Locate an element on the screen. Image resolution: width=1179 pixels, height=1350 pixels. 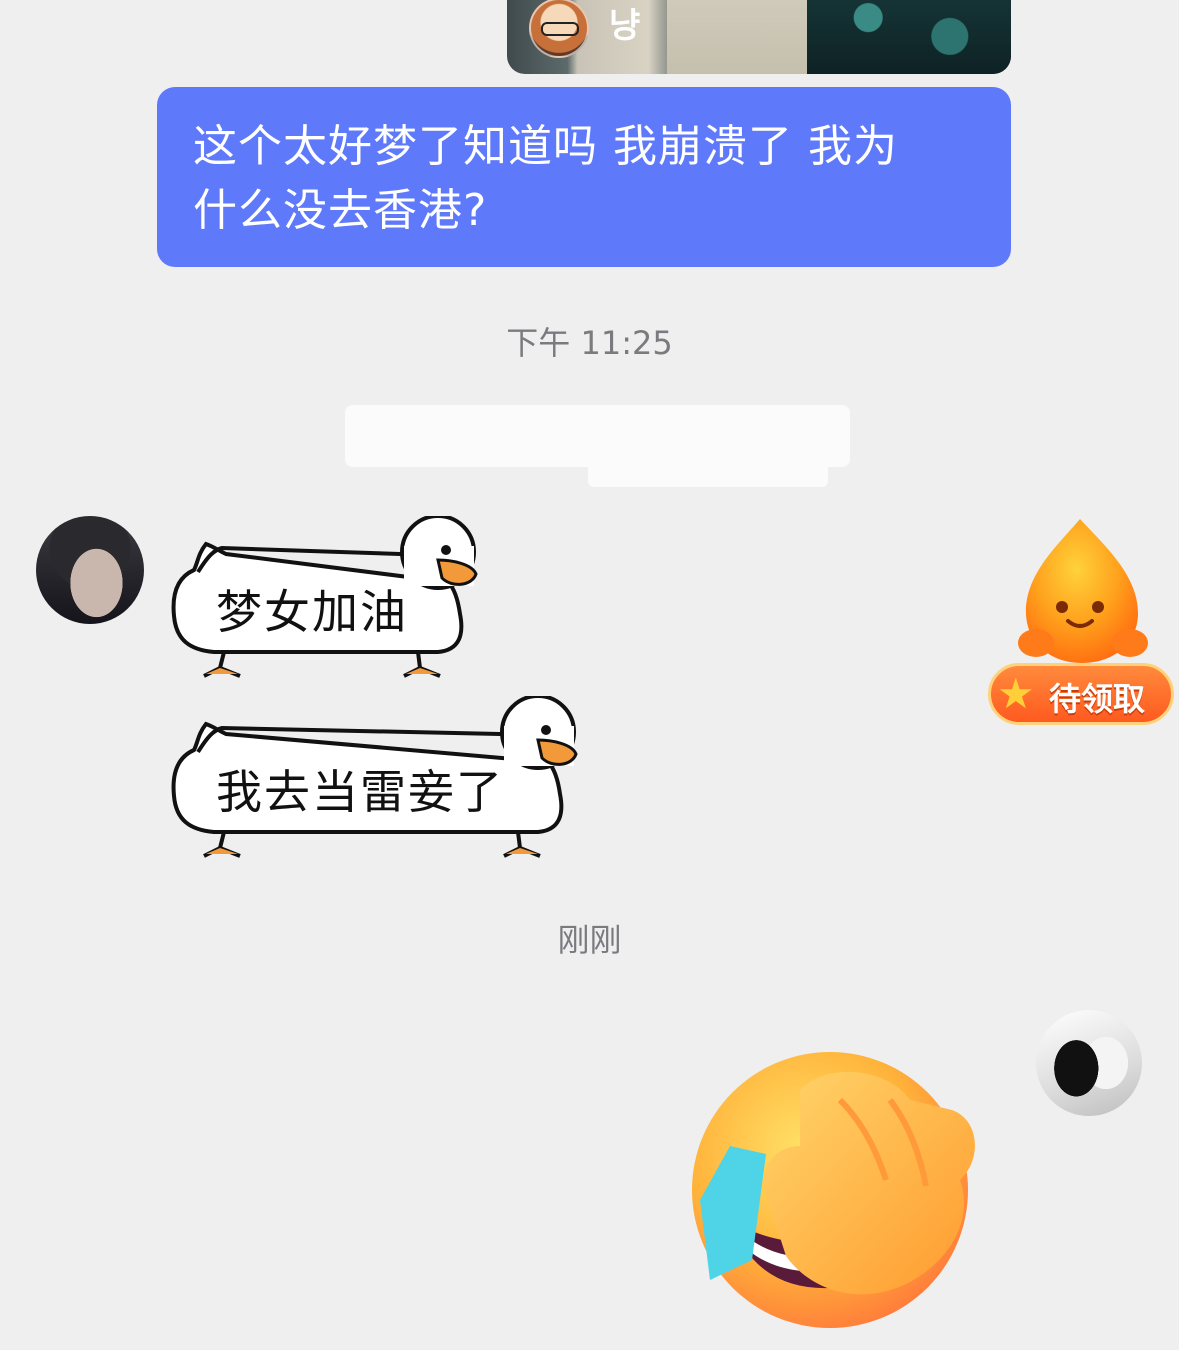
emoji-message is located at coordinates (836, 1190).